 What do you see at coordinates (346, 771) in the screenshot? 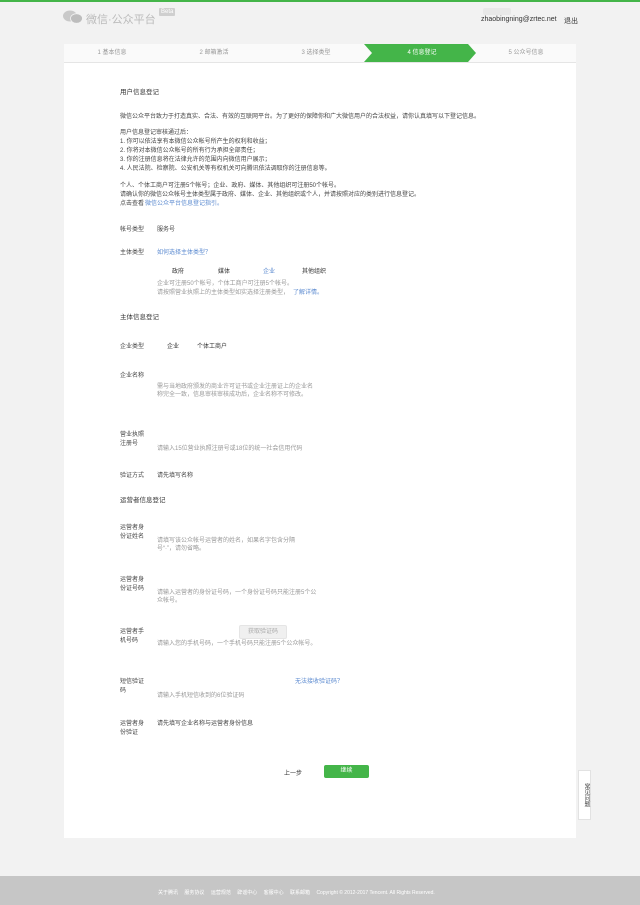
I see `continue-button: 继续` at bounding box center [346, 771].